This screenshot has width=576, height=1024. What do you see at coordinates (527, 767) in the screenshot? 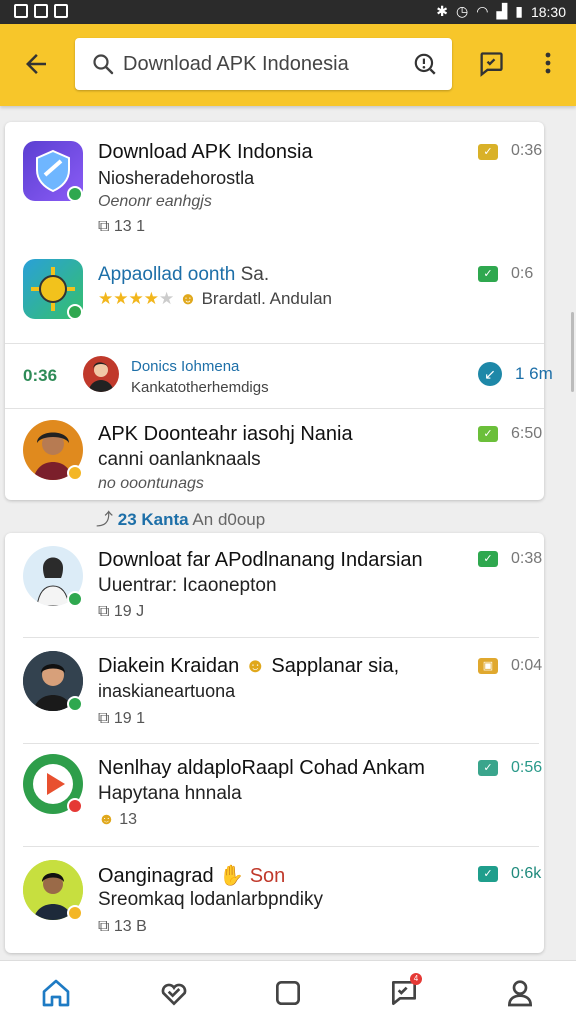
I see `item-time: 0:56` at bounding box center [527, 767].